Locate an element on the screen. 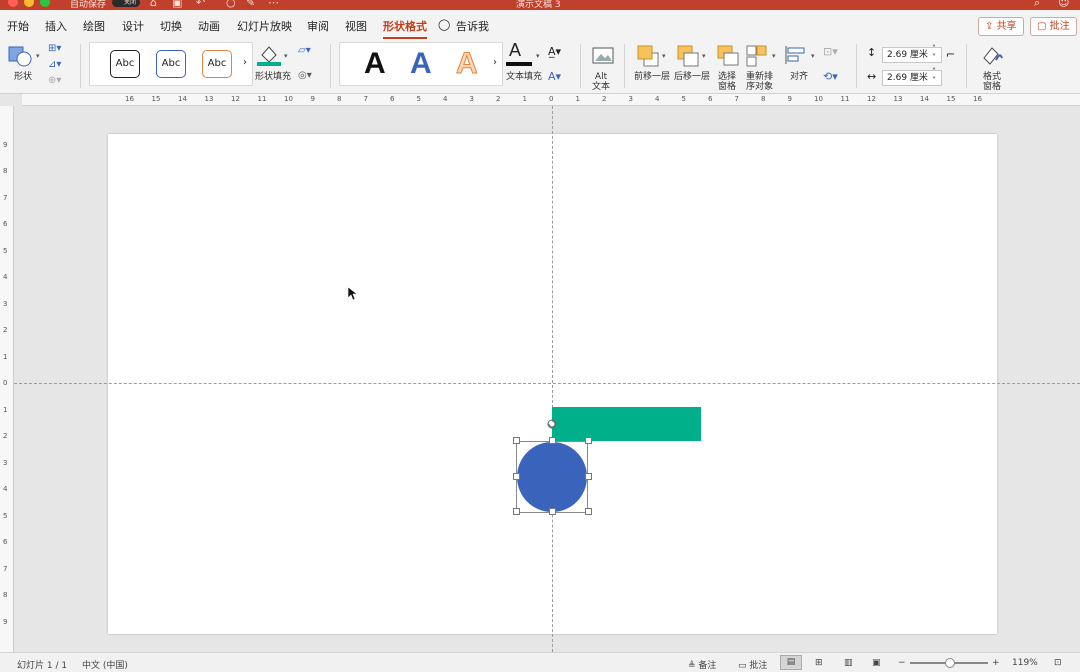 Image resolution: width=1080 pixels, height=672 pixels. autosave-label: 自动保存 is located at coordinates (88, 5).